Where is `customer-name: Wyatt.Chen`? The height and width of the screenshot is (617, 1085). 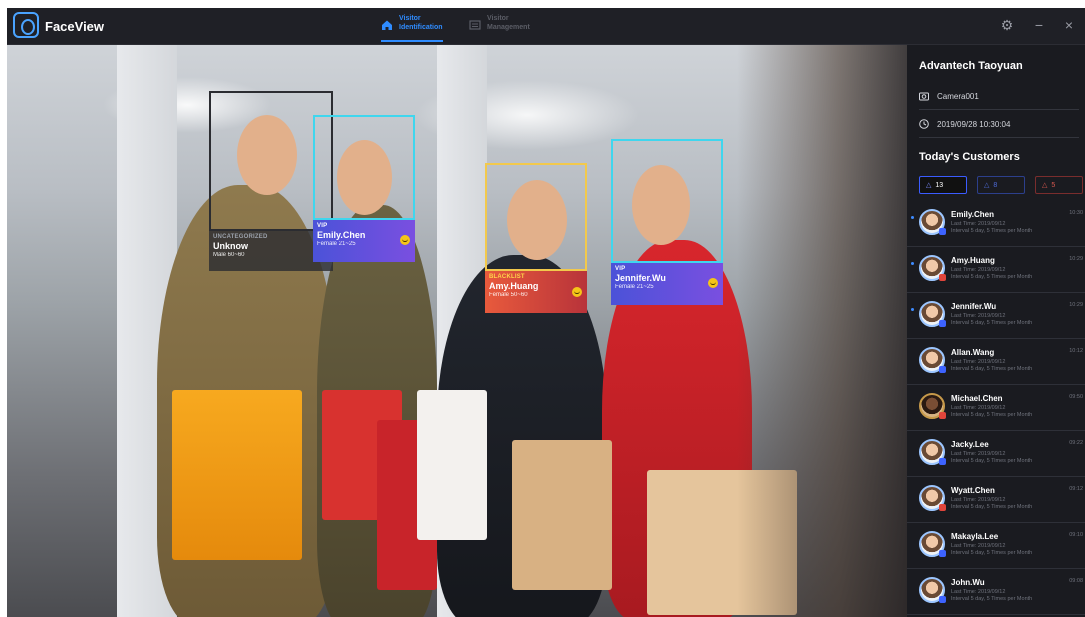
customer-name: Wyatt.Chen is located at coordinates (973, 490).